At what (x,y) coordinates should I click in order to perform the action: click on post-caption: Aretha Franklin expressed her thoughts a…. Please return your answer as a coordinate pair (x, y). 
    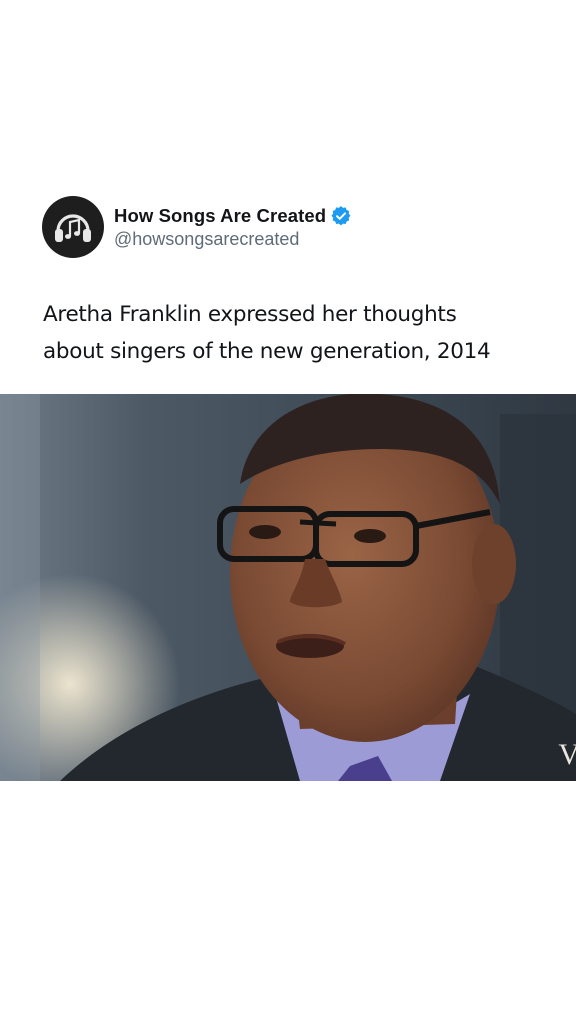
    Looking at the image, I should click on (293, 333).